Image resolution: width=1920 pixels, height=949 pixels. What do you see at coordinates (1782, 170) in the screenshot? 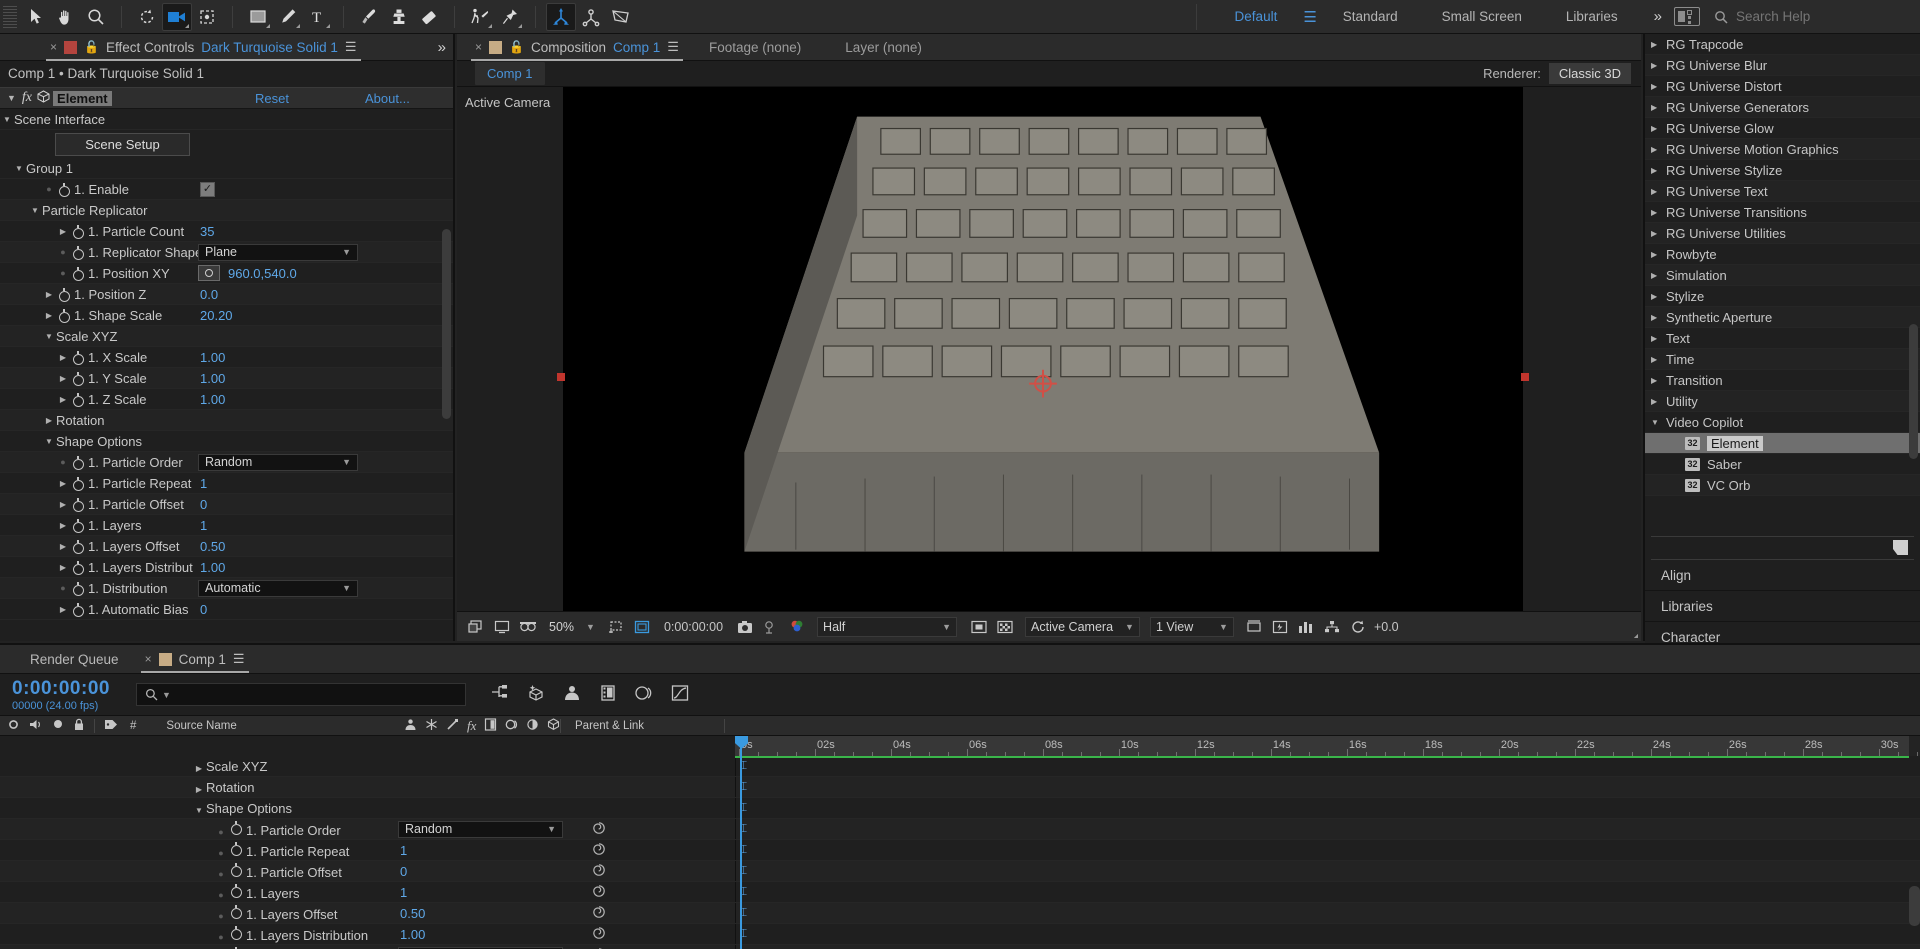
I see `effect-category-row: ▶ RG Universe Stylize` at bounding box center [1782, 170].